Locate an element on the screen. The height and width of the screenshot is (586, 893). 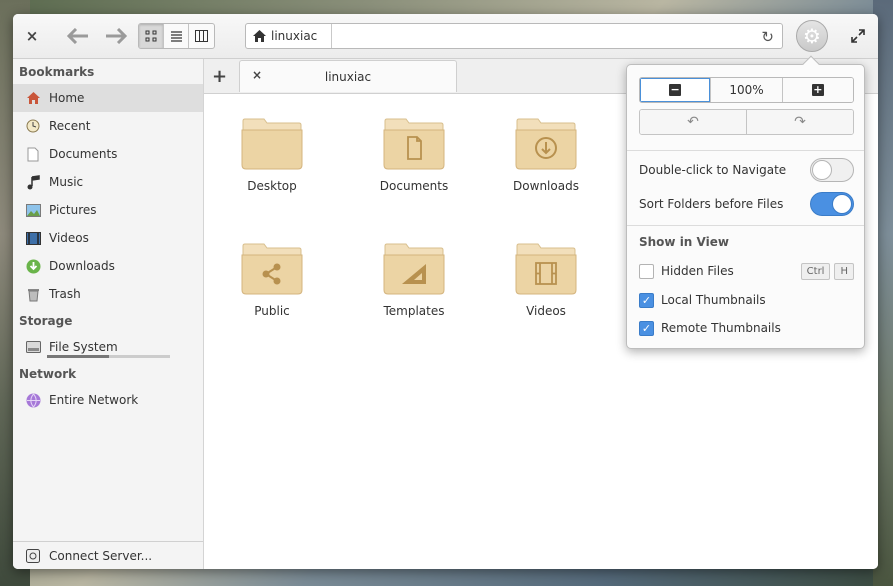
reload-icon: ↻ is located at coordinates (767, 37).